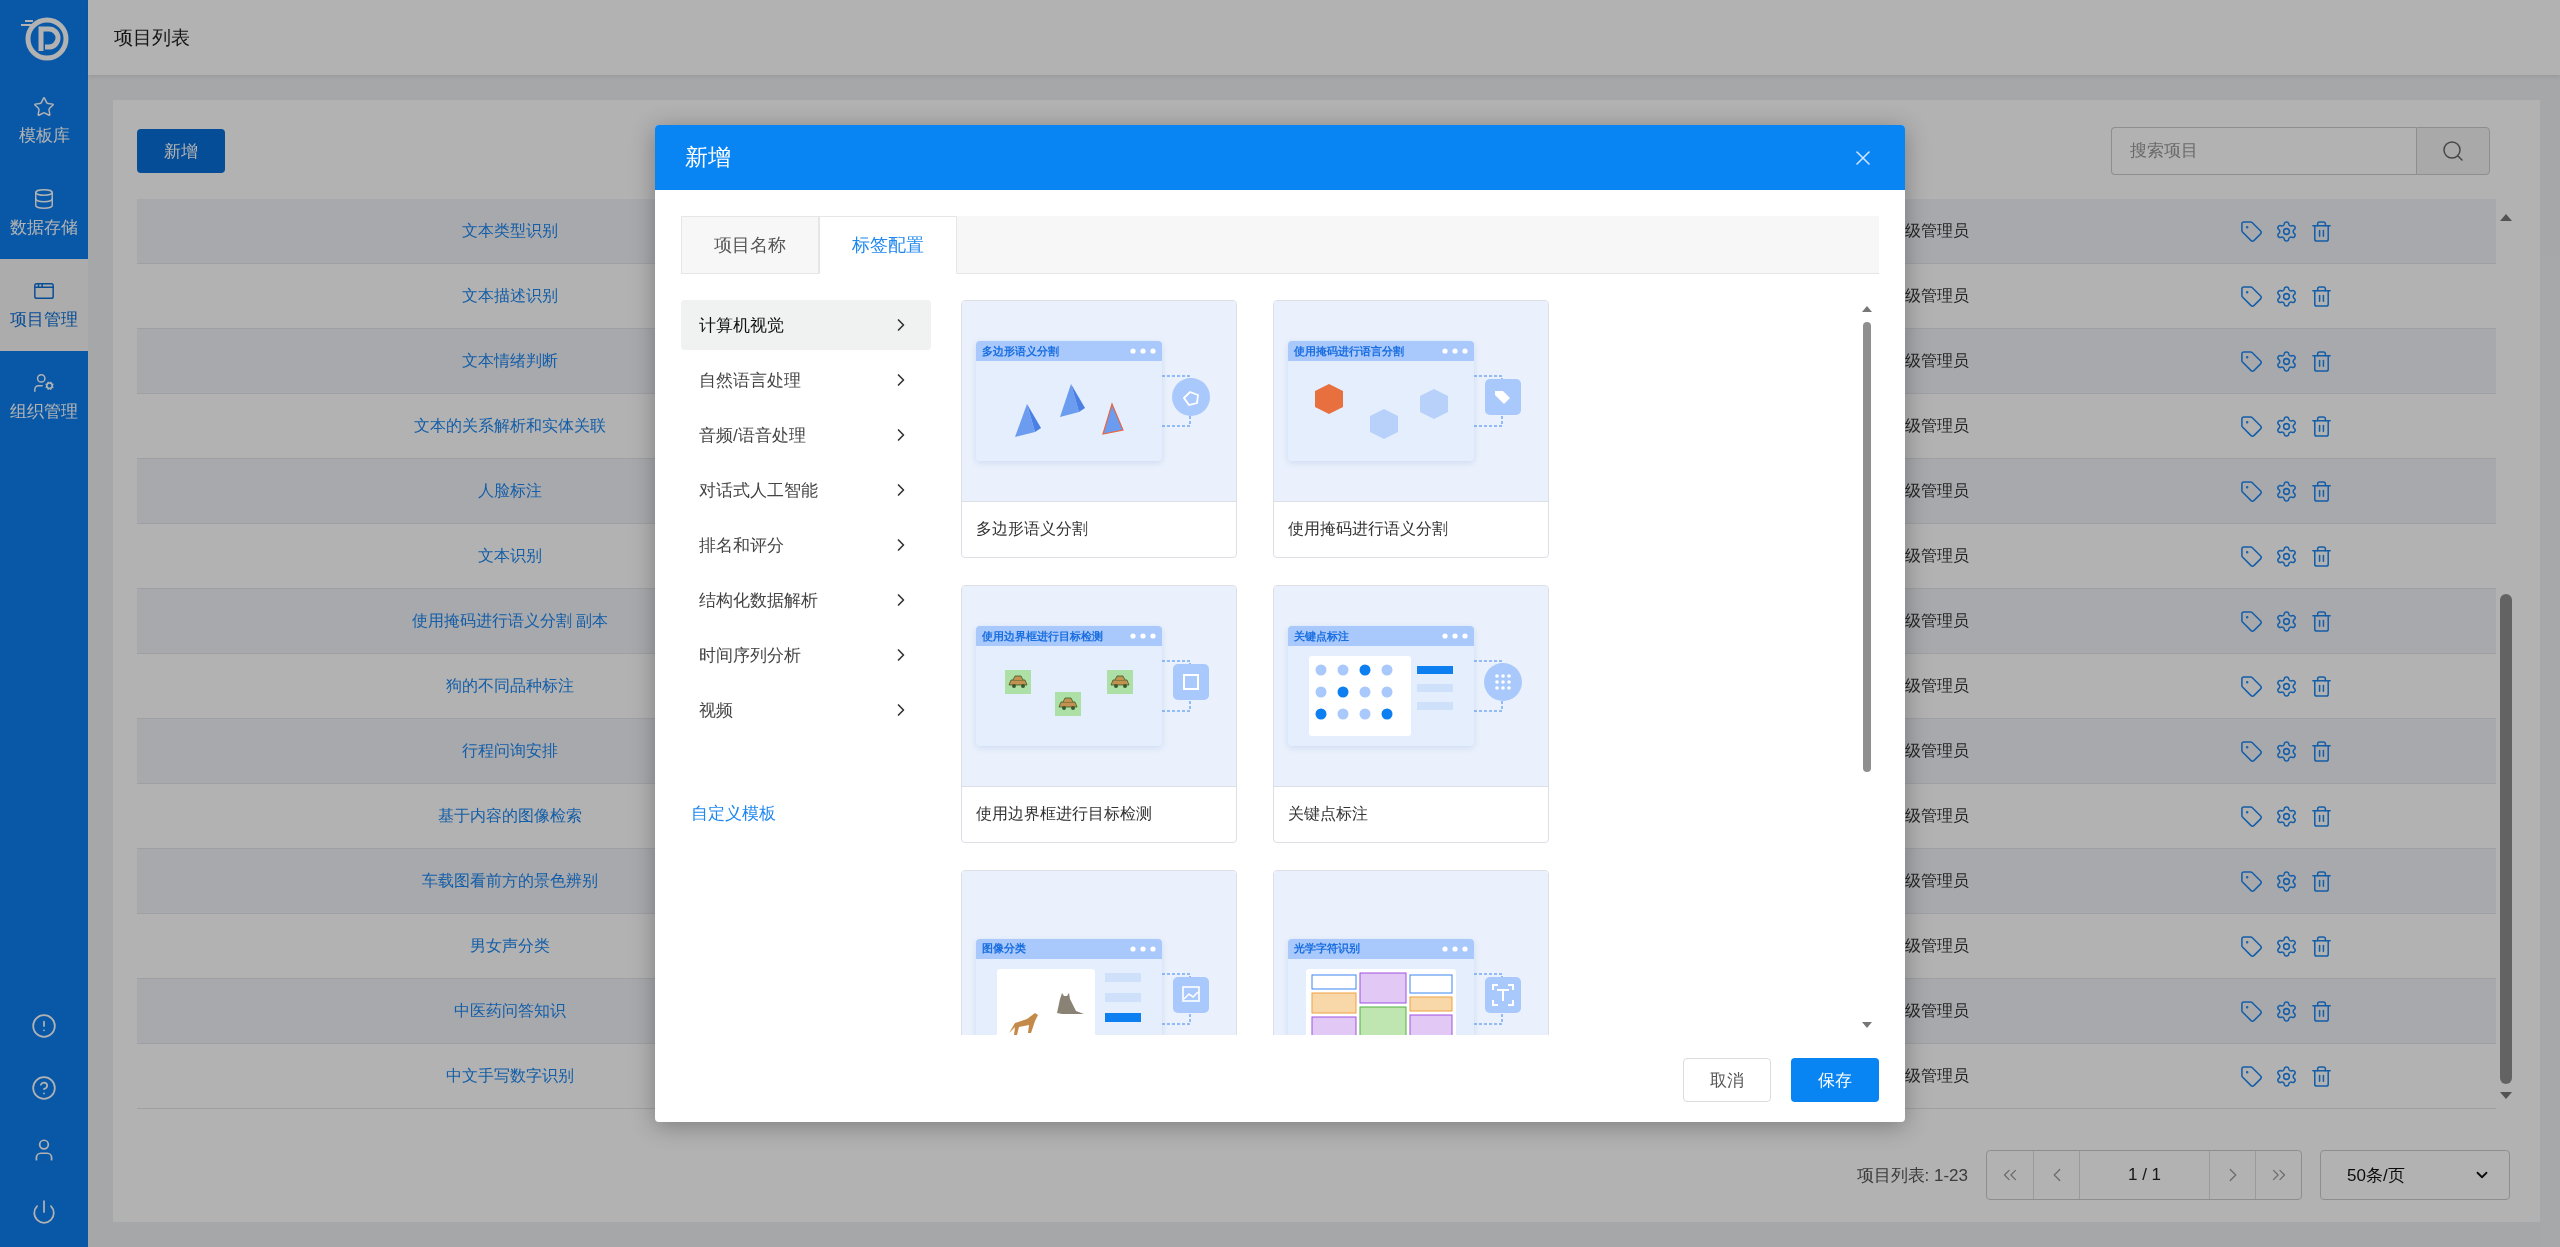 This screenshot has height=1247, width=2560. I want to click on project-name-link: 文本情绪判断, so click(510, 361).